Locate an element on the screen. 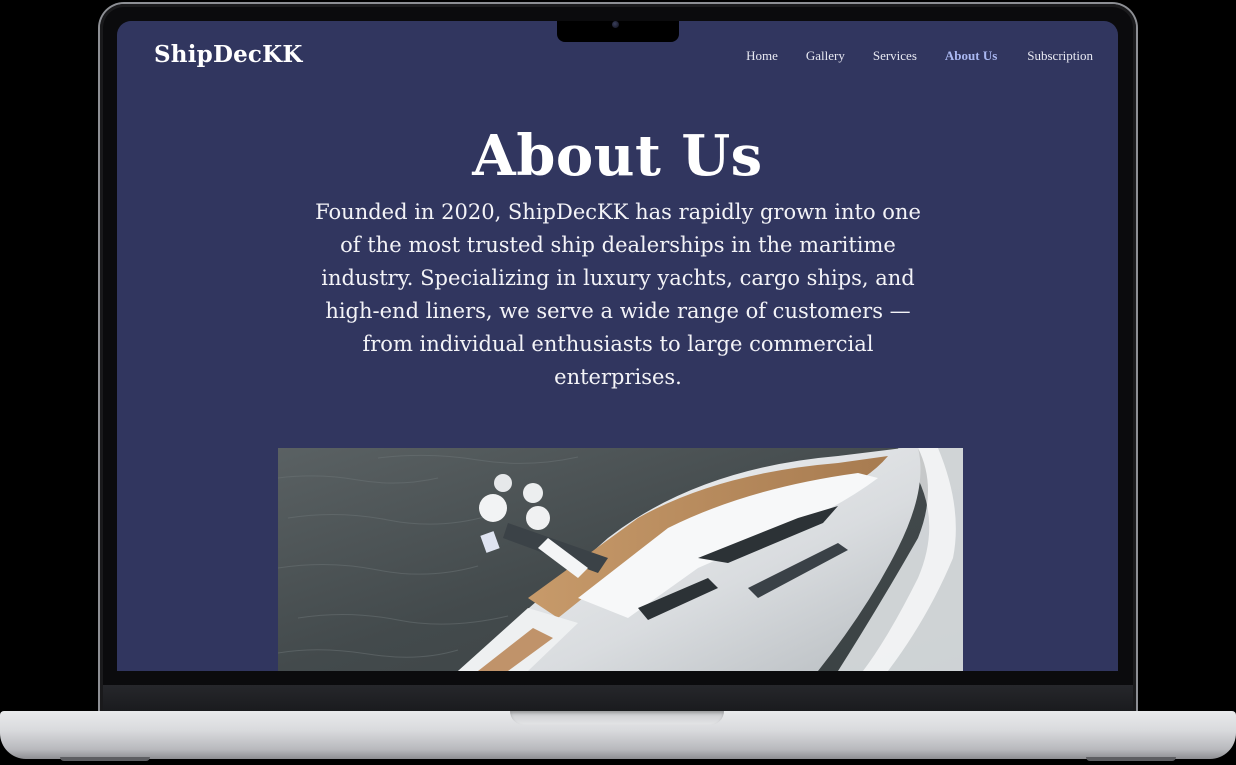  camera-icon is located at coordinates (615, 24).